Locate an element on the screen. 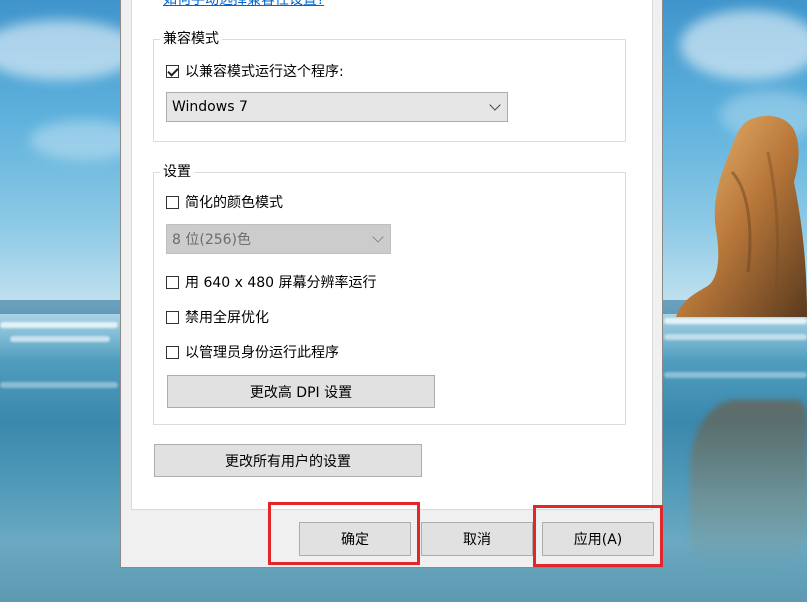 This screenshot has width=807, height=602. compat-mode-checkbox is located at coordinates (172, 71).